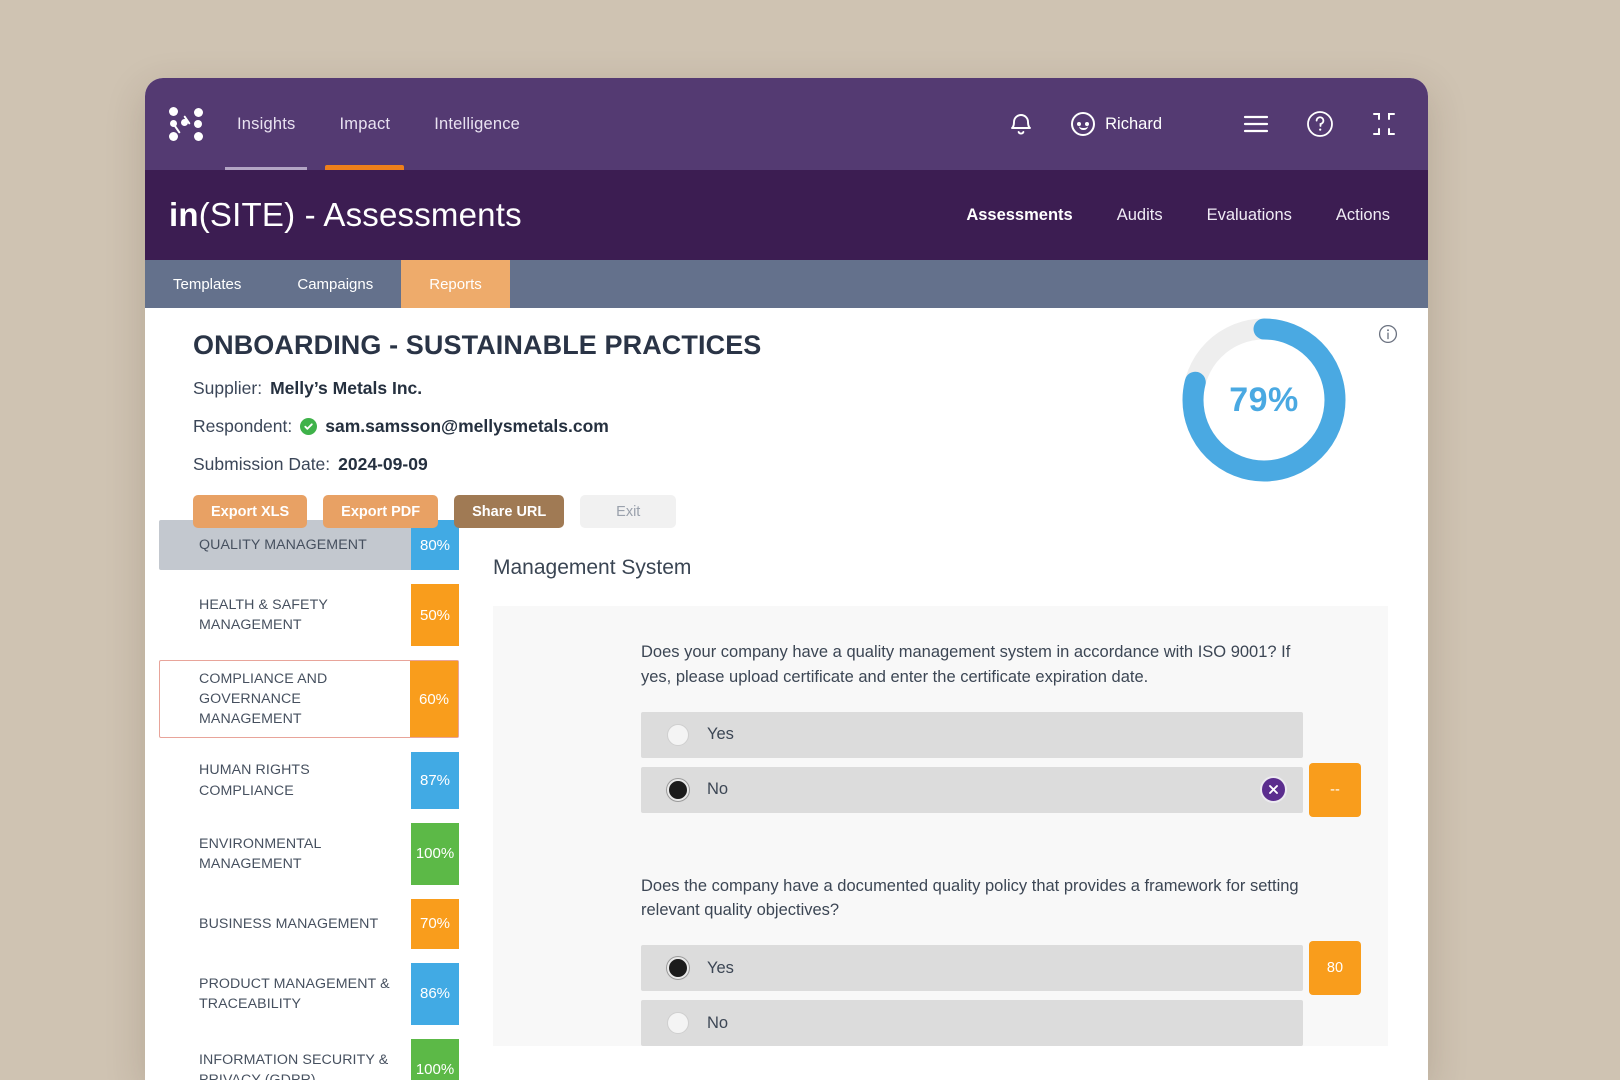 The height and width of the screenshot is (1080, 1620). What do you see at coordinates (1388, 336) in the screenshot?
I see `info-circle-icon` at bounding box center [1388, 336].